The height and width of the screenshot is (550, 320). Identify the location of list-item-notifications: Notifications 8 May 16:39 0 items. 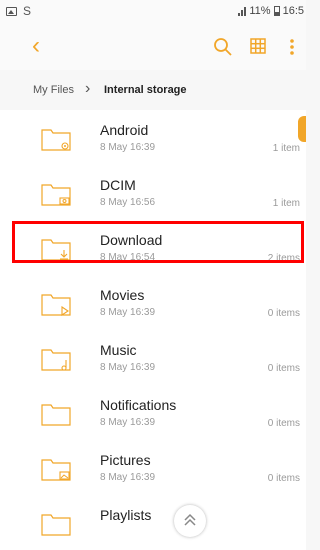
(153, 412).